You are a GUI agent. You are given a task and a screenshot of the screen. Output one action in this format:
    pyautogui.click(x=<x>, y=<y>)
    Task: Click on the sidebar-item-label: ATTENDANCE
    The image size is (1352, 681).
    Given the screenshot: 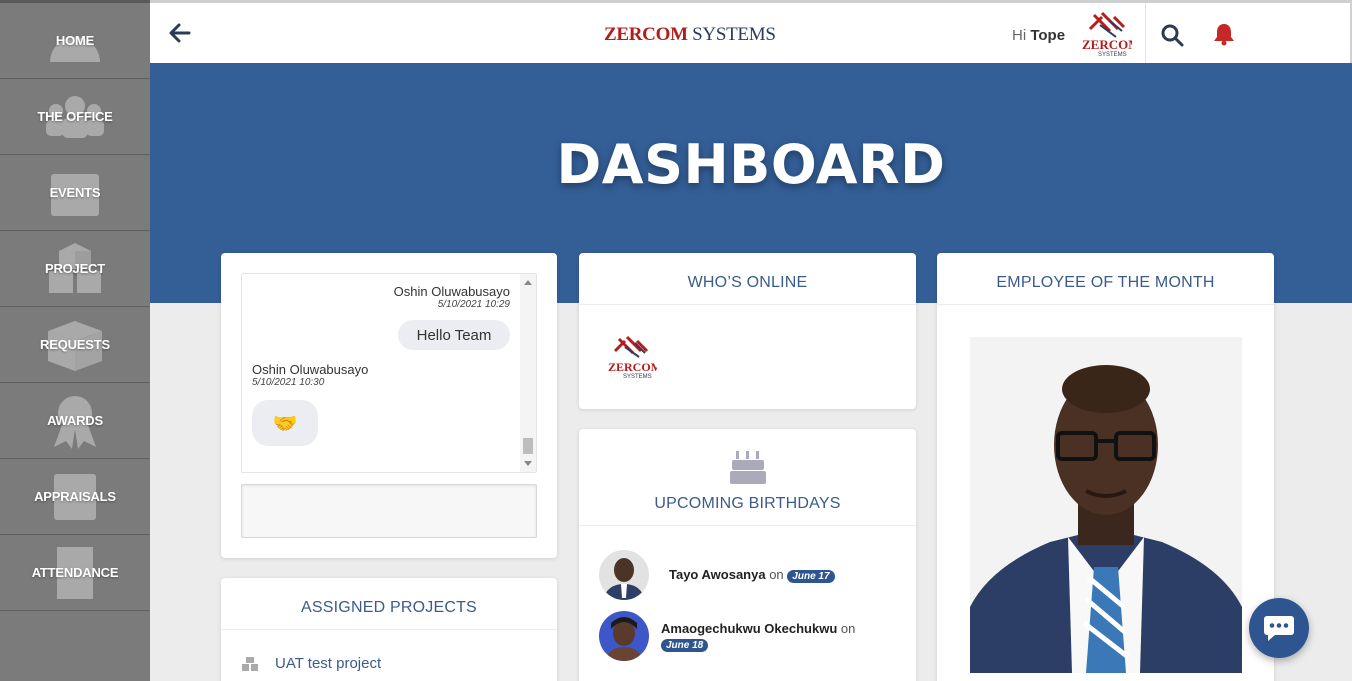 What is the action you would take?
    pyautogui.click(x=75, y=572)
    